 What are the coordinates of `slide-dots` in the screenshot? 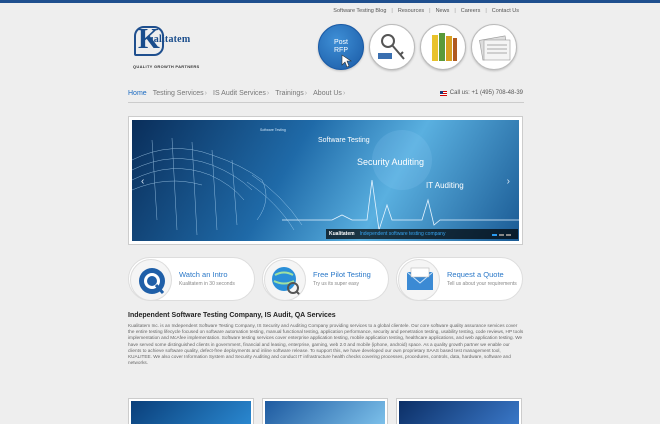 It's located at (501, 235).